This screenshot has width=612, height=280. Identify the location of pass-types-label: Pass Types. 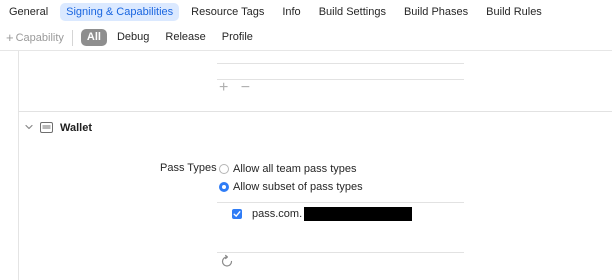
(188, 168).